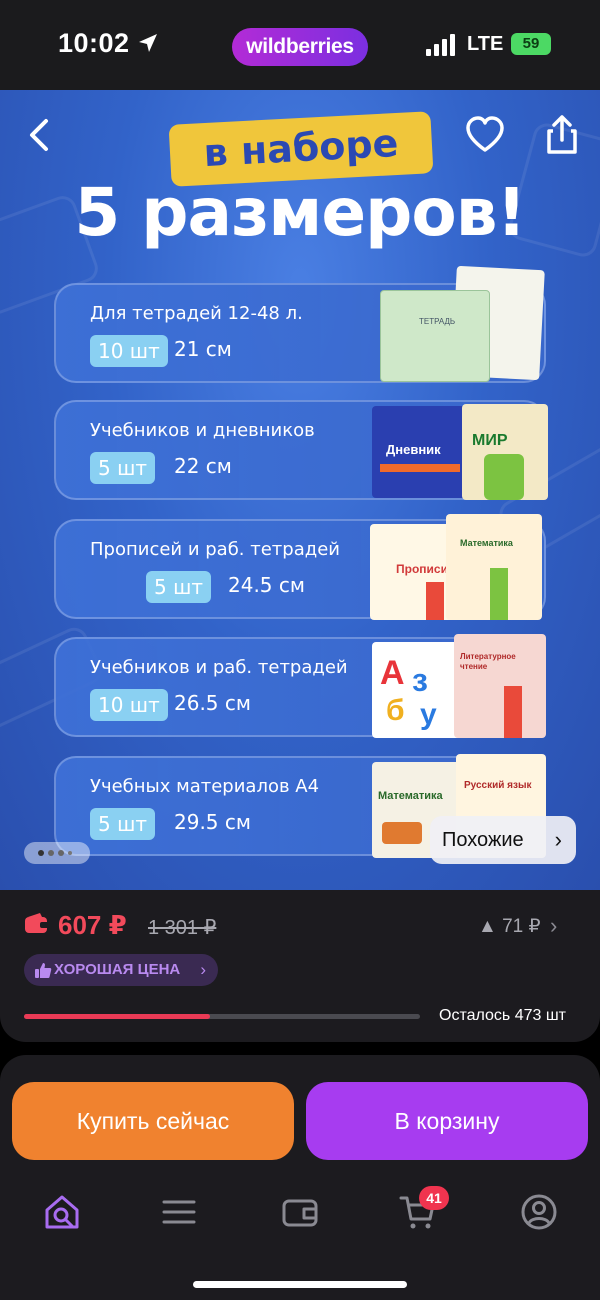 The image size is (600, 1300). Describe the element at coordinates (485, 44) in the screenshot. I see `network-type: LTE` at that location.